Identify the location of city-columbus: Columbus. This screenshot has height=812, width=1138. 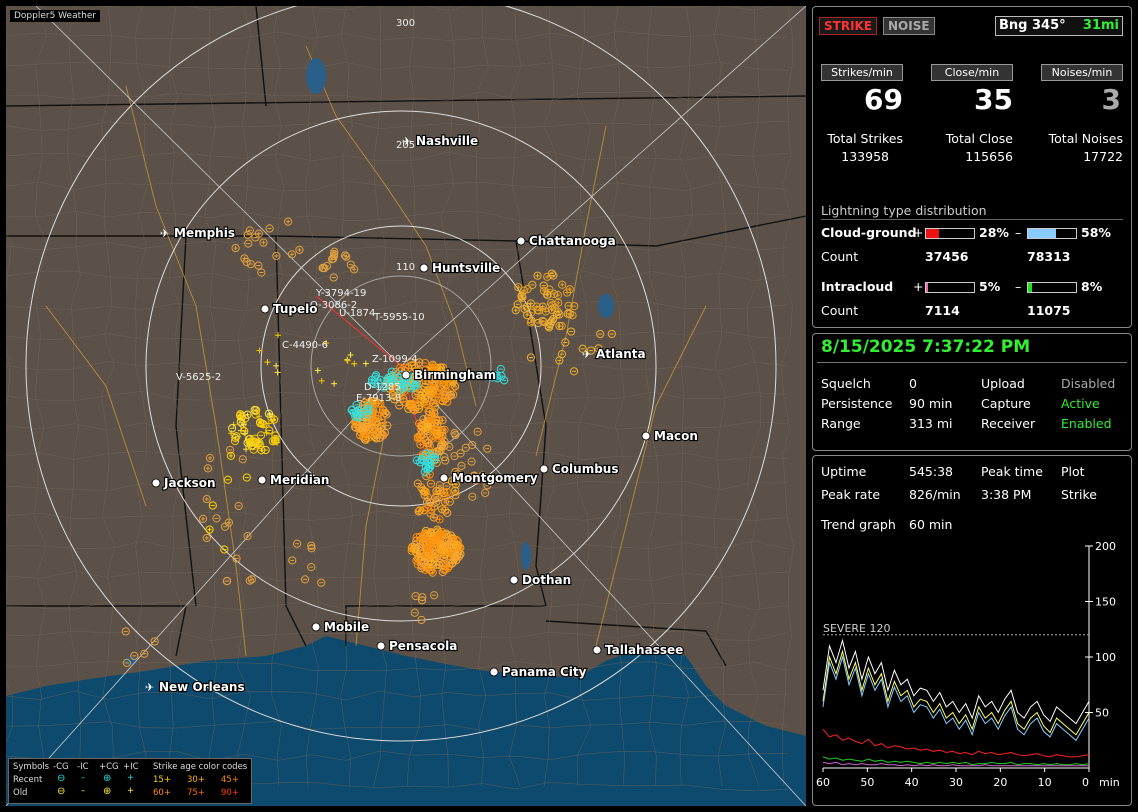
(579, 469).